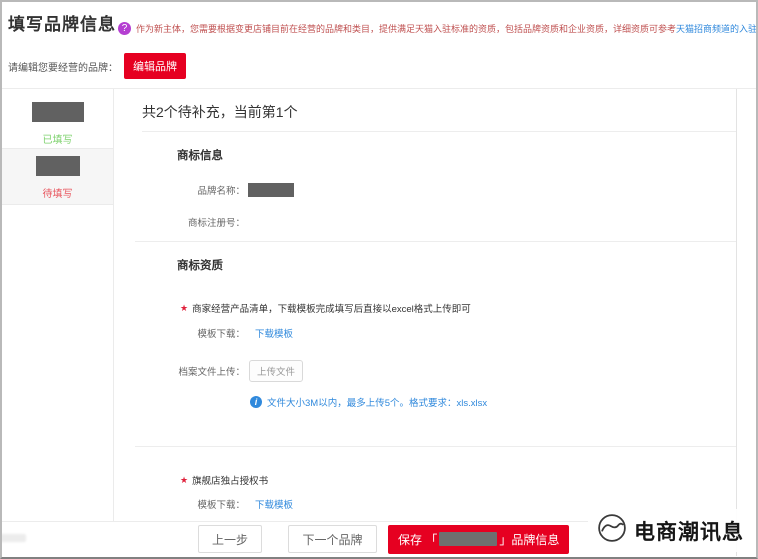 The height and width of the screenshot is (559, 758). I want to click on product-list-text: 商家经营产品清单，下载模板完成填写后直接以excel格式上传即可, so click(331, 309).